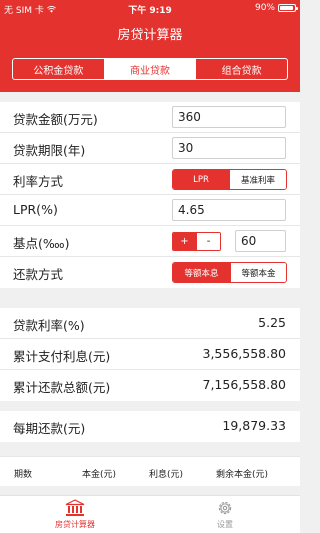  Describe the element at coordinates (150, 385) in the screenshot. I see `total-repayment-row: 累计还款总额(元) 7,156,558.80` at that location.